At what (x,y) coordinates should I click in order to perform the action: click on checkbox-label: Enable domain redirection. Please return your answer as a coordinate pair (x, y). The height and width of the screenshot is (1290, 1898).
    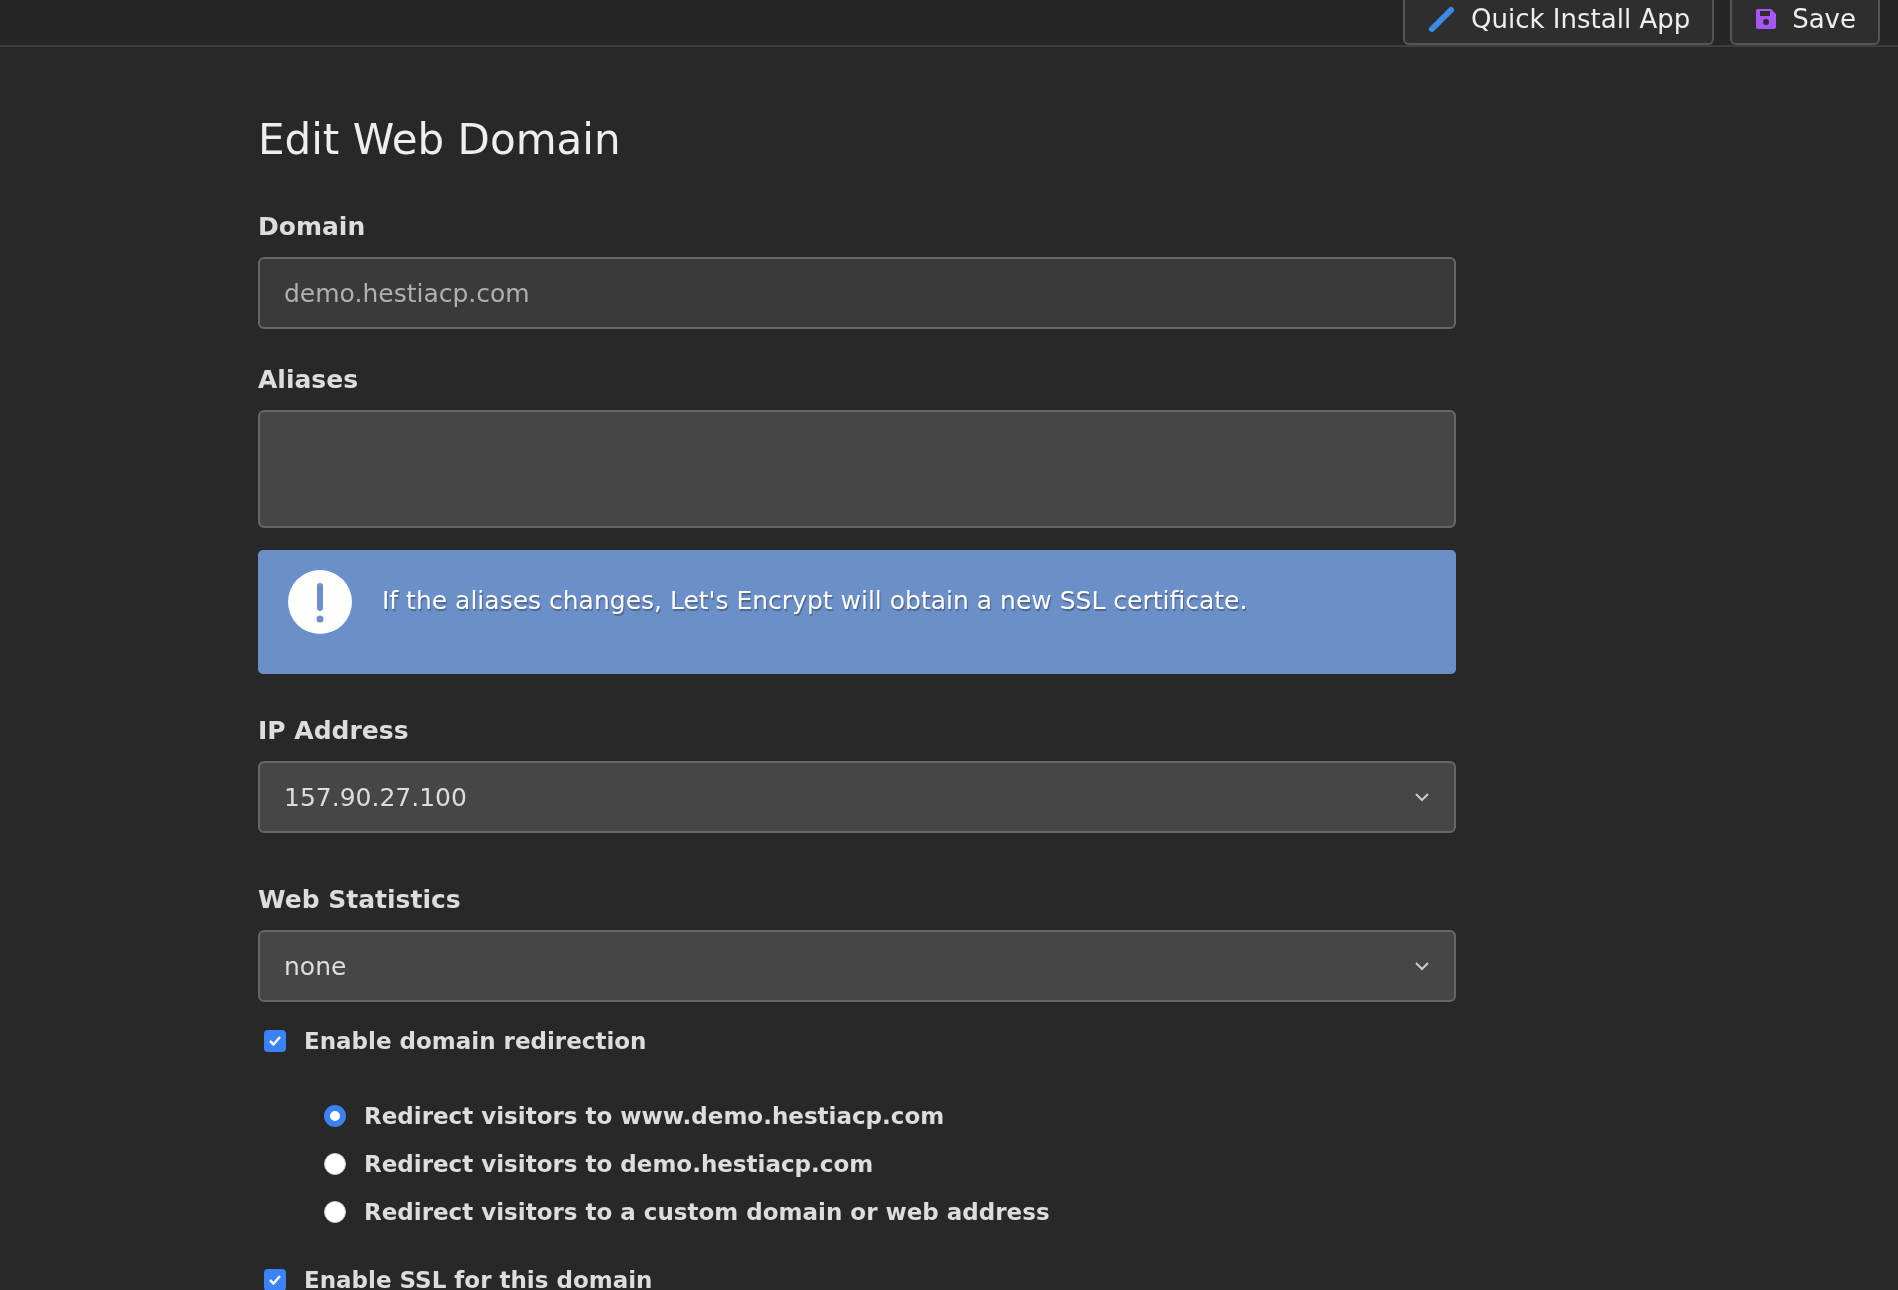
    Looking at the image, I should click on (475, 1041).